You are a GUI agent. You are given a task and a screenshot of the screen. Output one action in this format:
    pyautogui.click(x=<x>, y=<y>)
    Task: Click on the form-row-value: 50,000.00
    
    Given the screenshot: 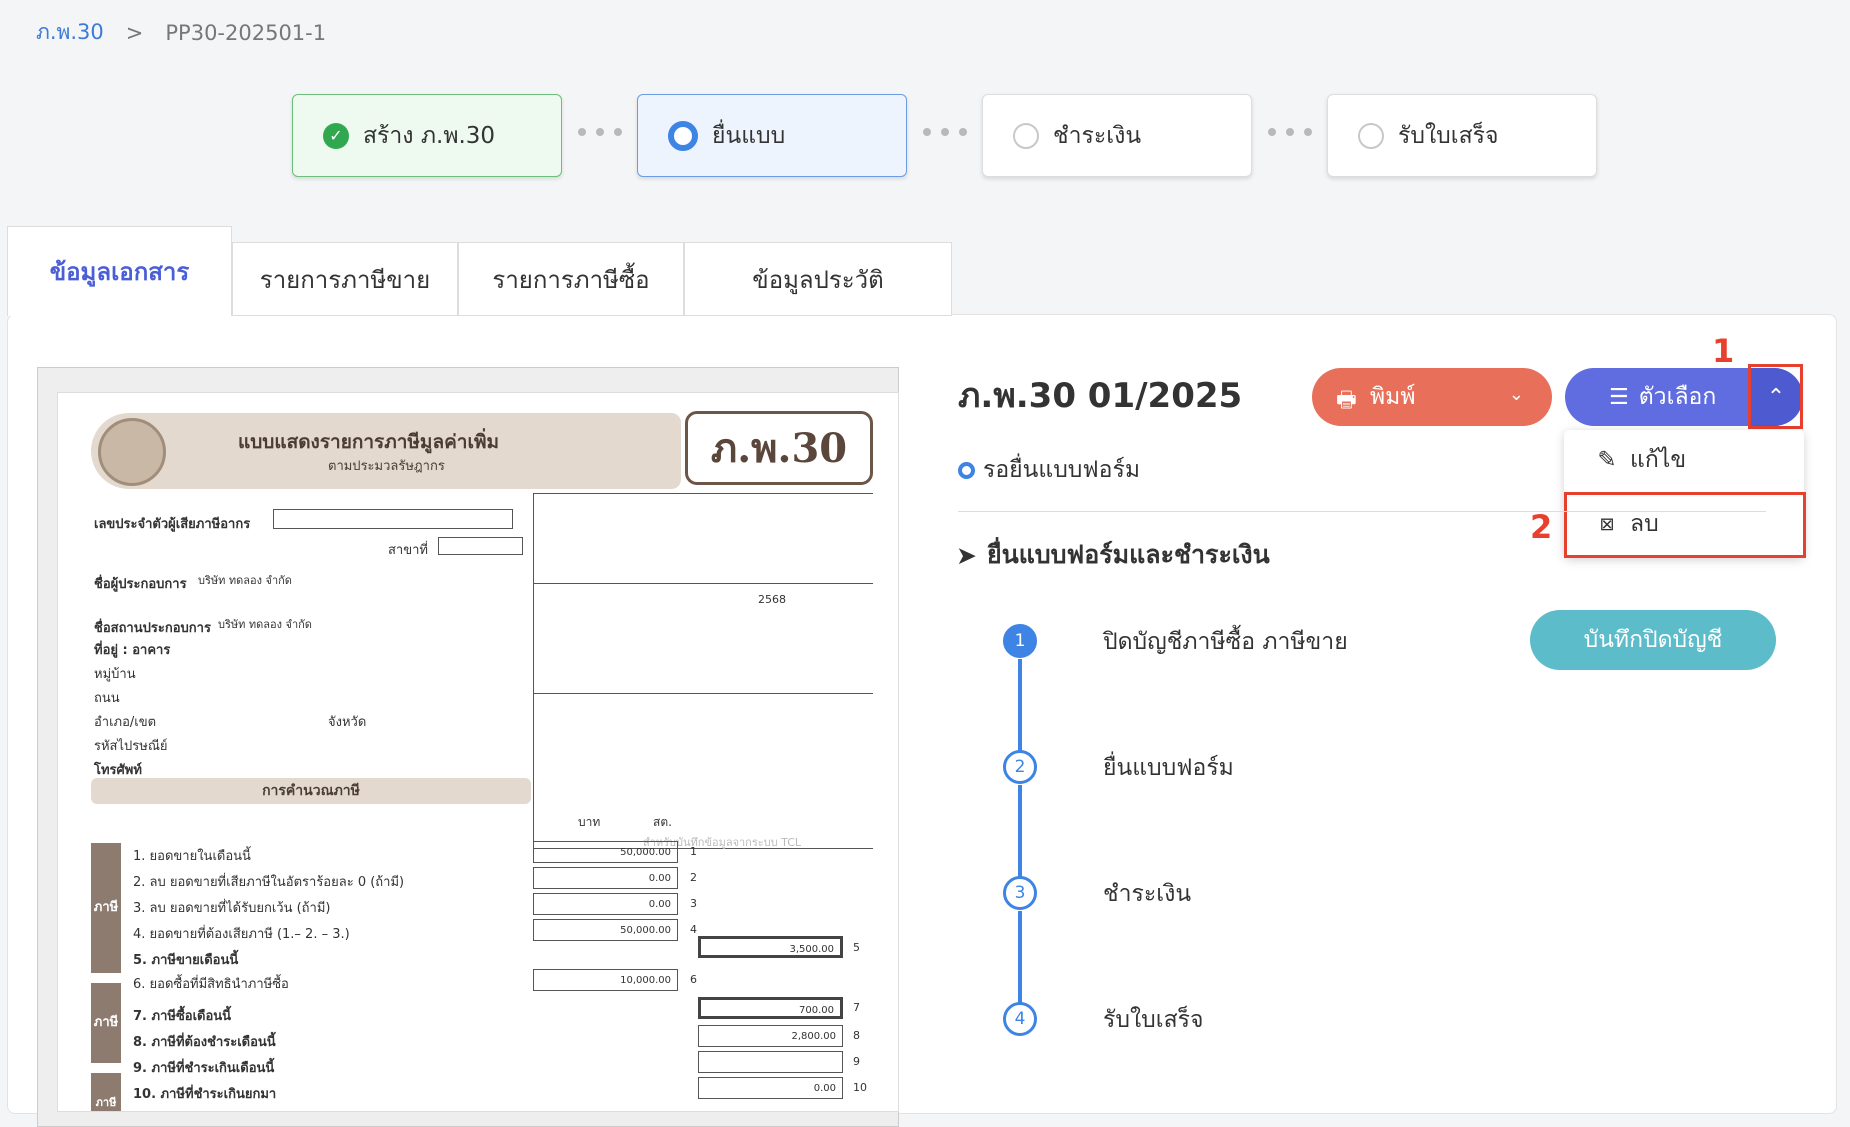 What is the action you would take?
    pyautogui.click(x=605, y=852)
    